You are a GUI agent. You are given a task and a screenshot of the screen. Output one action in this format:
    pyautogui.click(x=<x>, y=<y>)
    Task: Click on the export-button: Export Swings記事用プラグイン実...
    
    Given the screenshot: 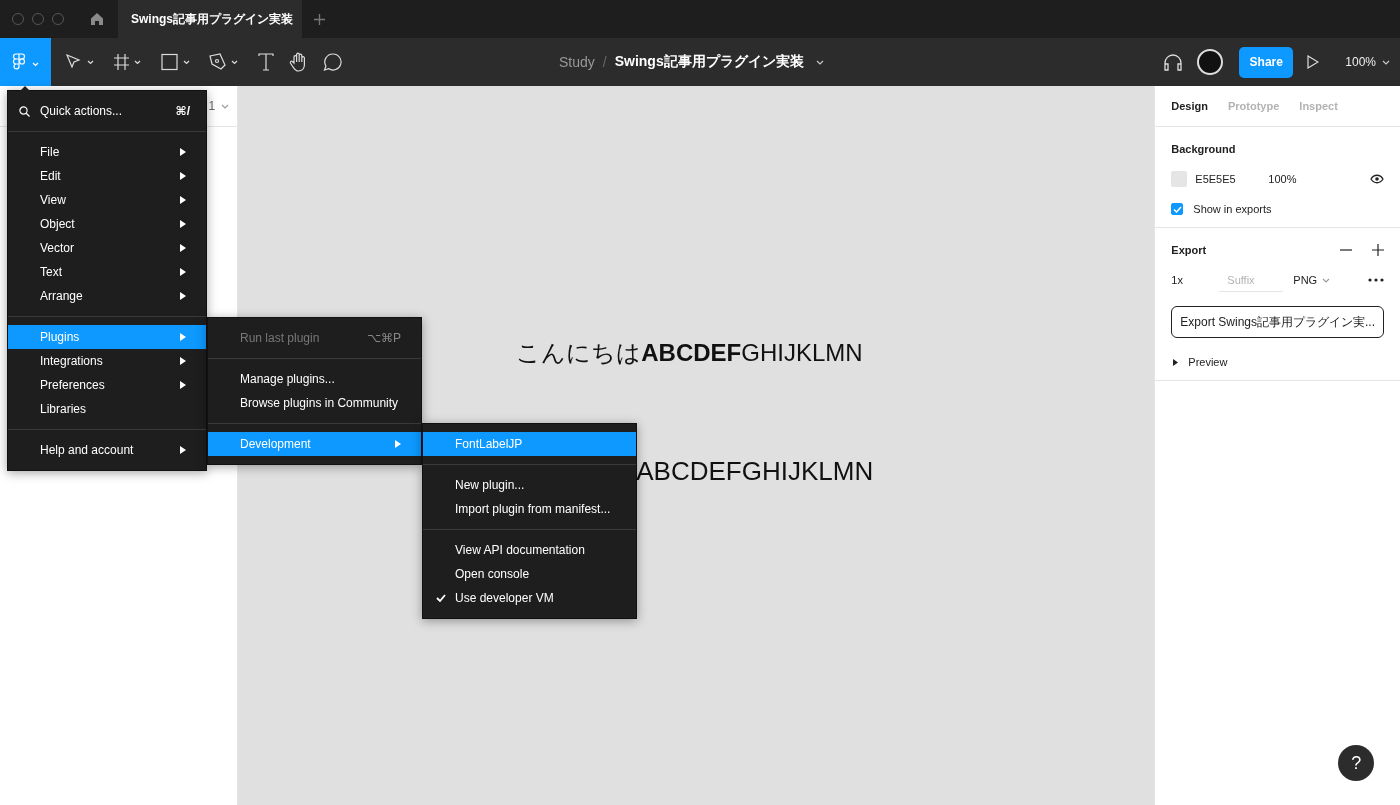 What is the action you would take?
    pyautogui.click(x=1277, y=322)
    